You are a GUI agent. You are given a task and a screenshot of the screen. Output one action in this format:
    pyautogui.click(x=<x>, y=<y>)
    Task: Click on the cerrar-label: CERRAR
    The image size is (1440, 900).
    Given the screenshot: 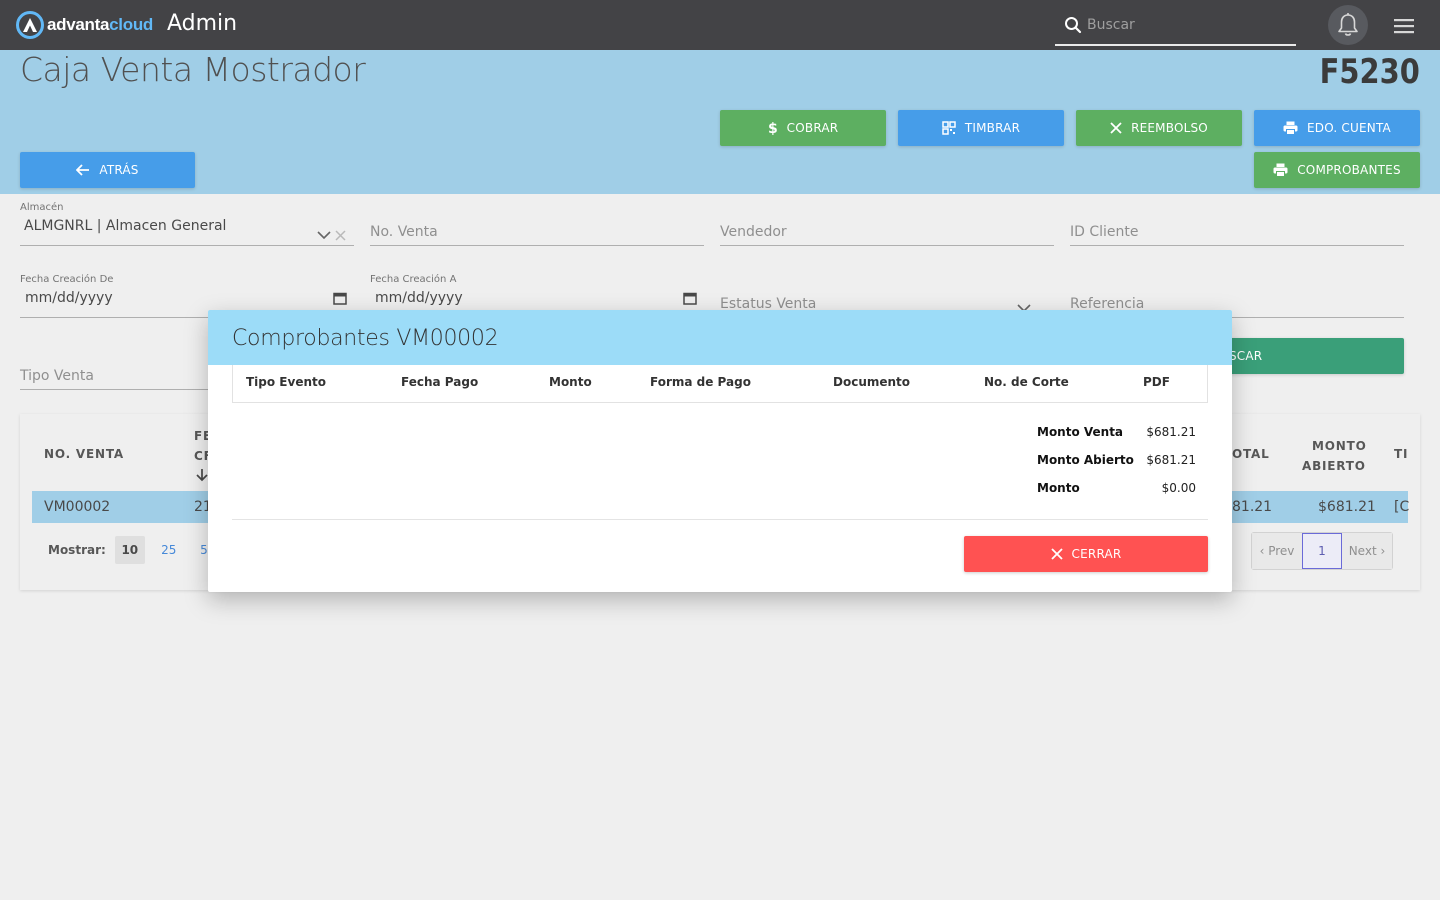 What is the action you would take?
    pyautogui.click(x=1096, y=554)
    